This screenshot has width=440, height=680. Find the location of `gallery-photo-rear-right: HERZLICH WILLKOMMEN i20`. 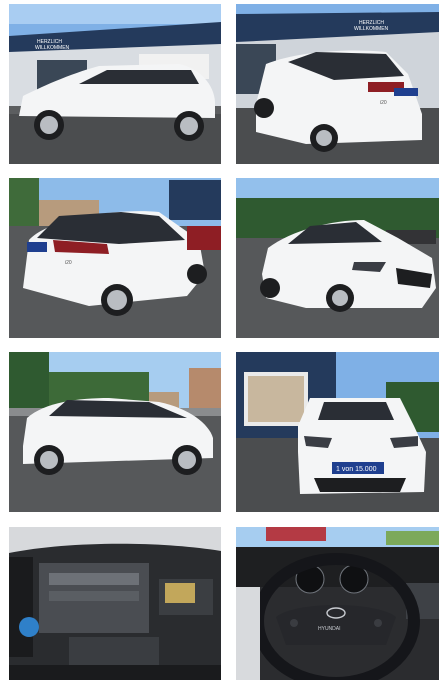

gallery-photo-rear-right: HERZLICH WILLKOMMEN i20 is located at coordinates (337, 84).